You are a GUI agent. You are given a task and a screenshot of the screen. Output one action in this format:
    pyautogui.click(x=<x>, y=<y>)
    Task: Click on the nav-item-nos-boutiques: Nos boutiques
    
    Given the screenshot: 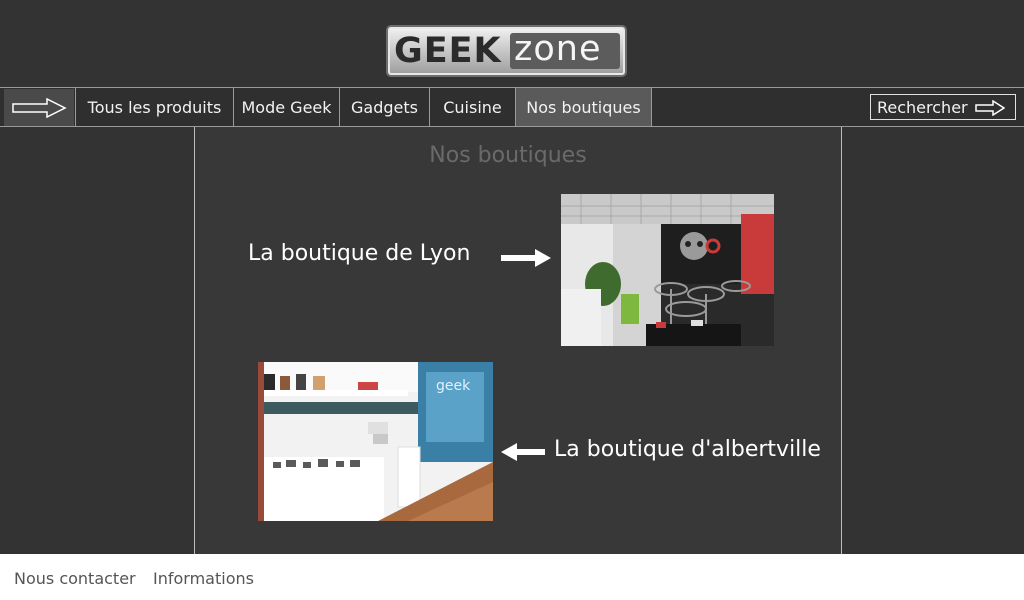 What is the action you would take?
    pyautogui.click(x=583, y=107)
    